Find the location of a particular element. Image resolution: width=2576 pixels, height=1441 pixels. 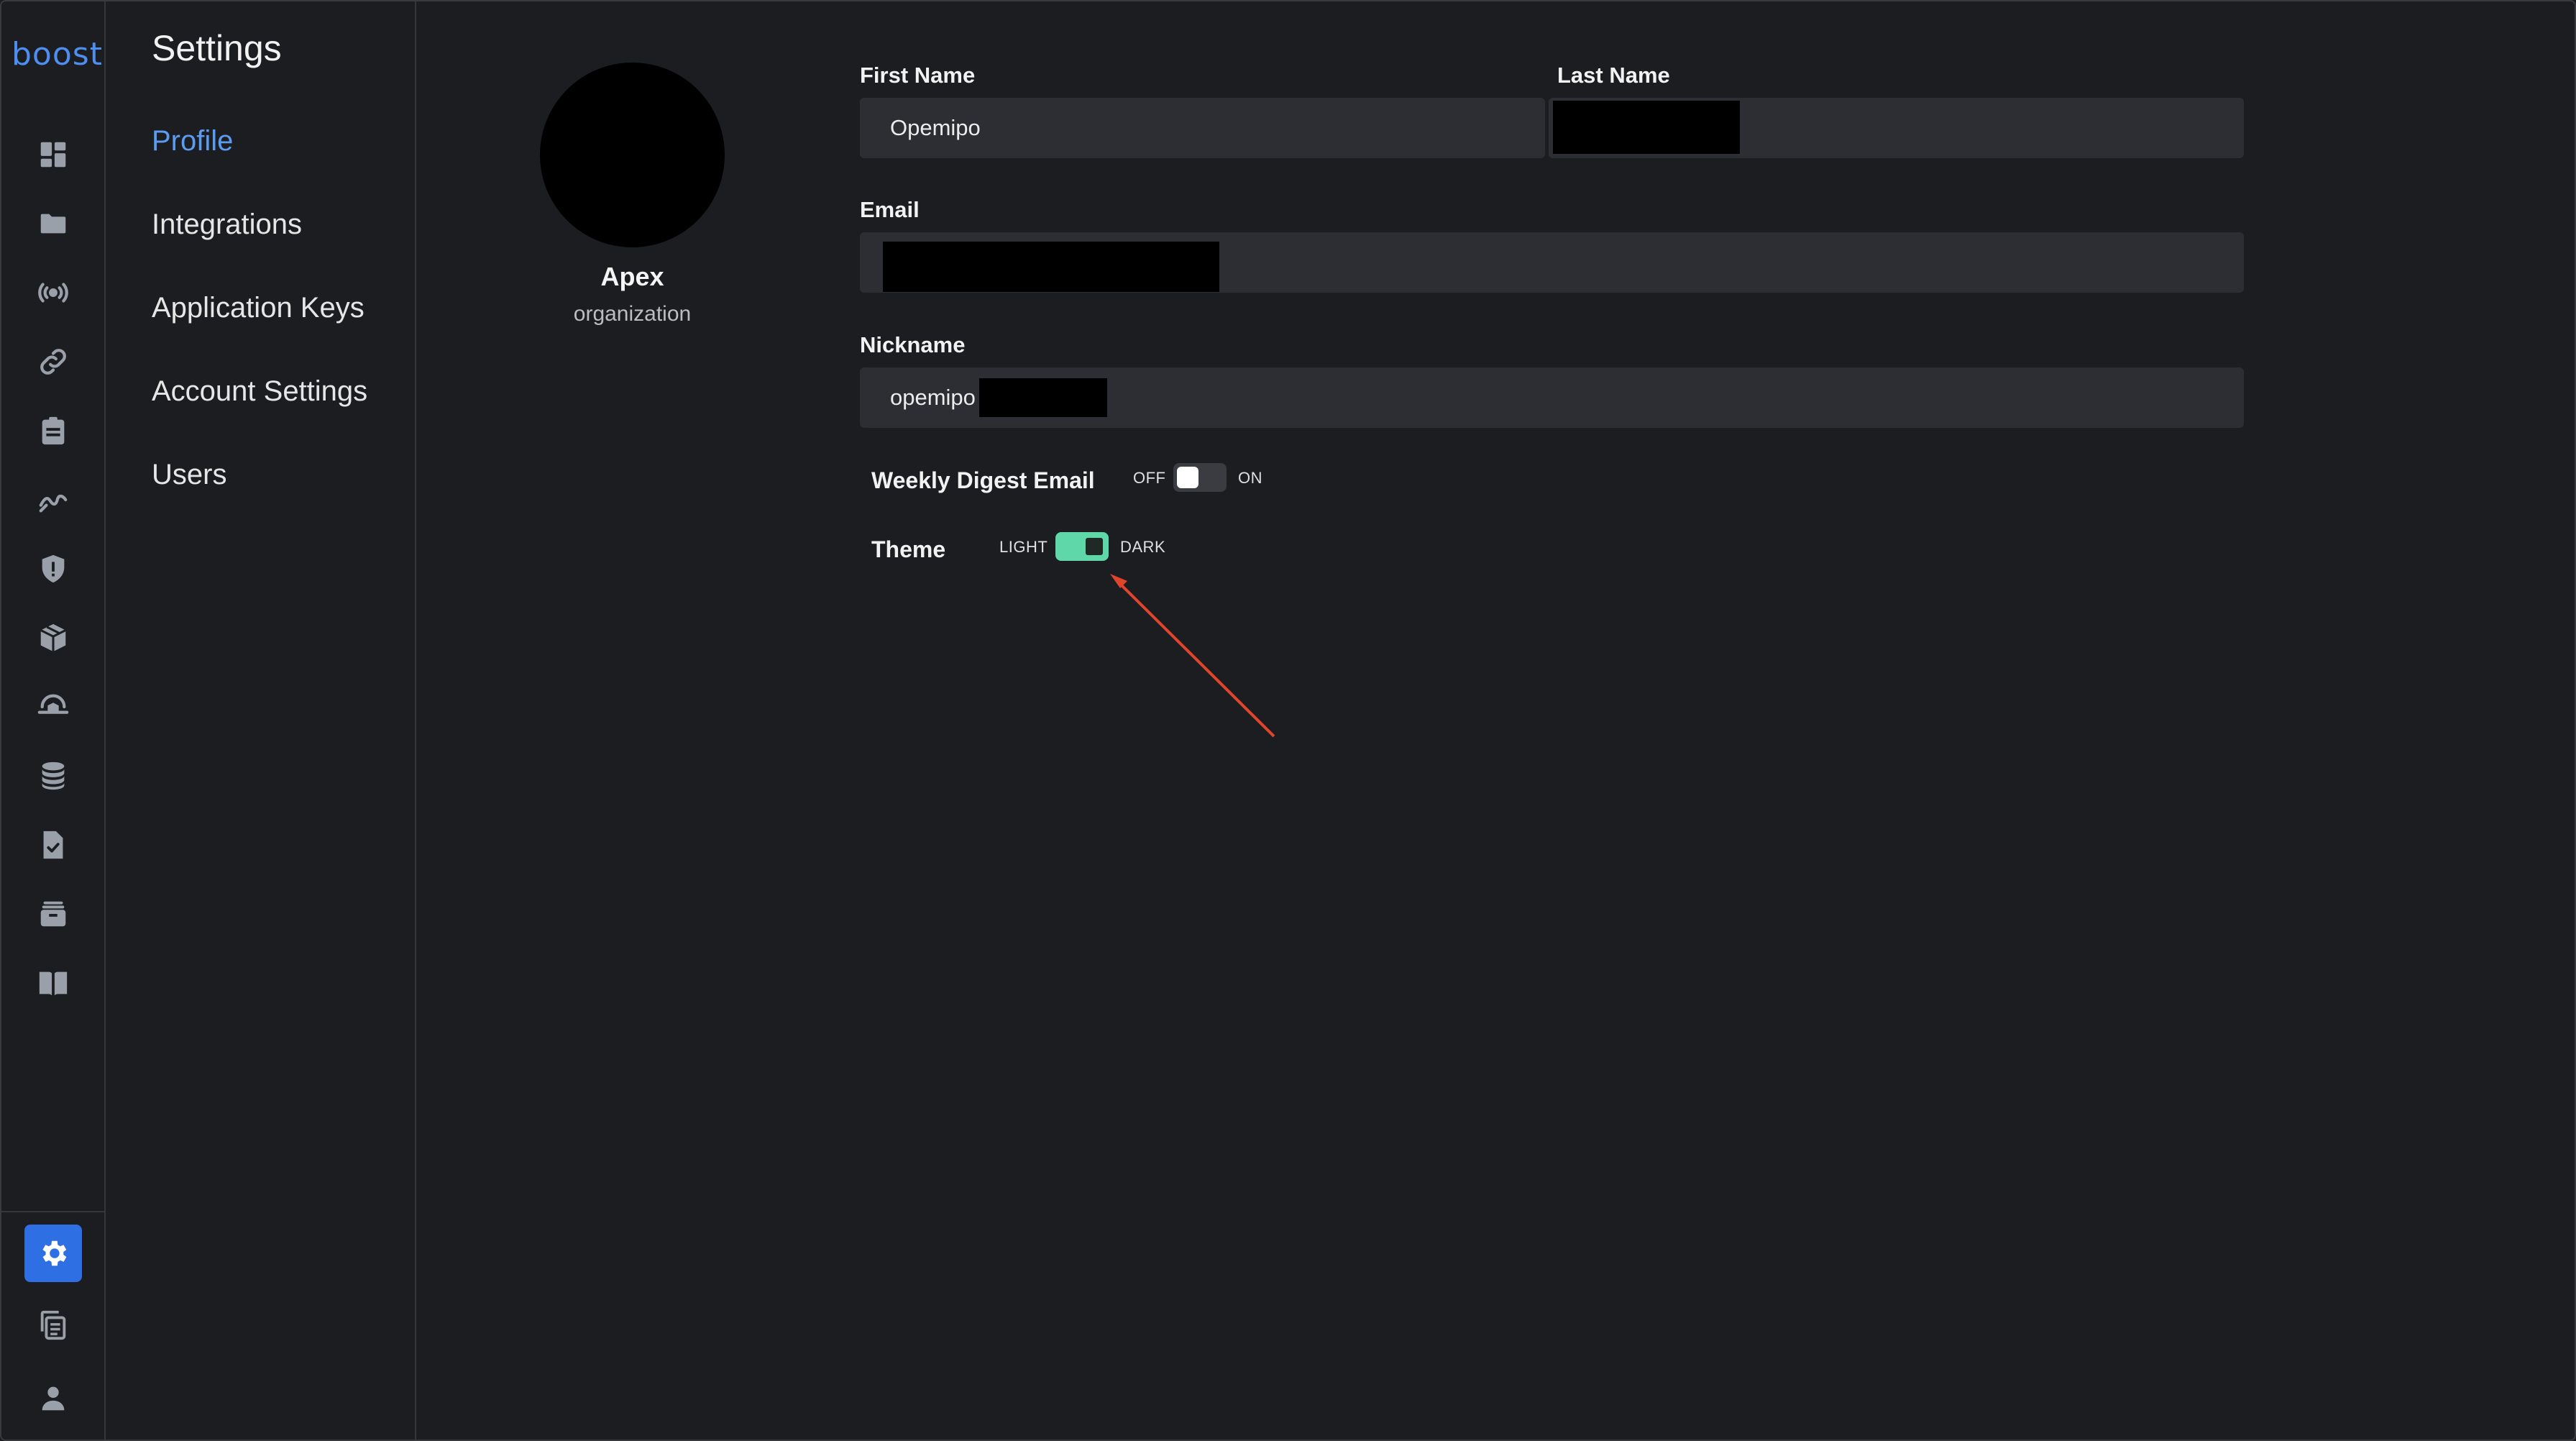

link-icon is located at coordinates (53, 362).